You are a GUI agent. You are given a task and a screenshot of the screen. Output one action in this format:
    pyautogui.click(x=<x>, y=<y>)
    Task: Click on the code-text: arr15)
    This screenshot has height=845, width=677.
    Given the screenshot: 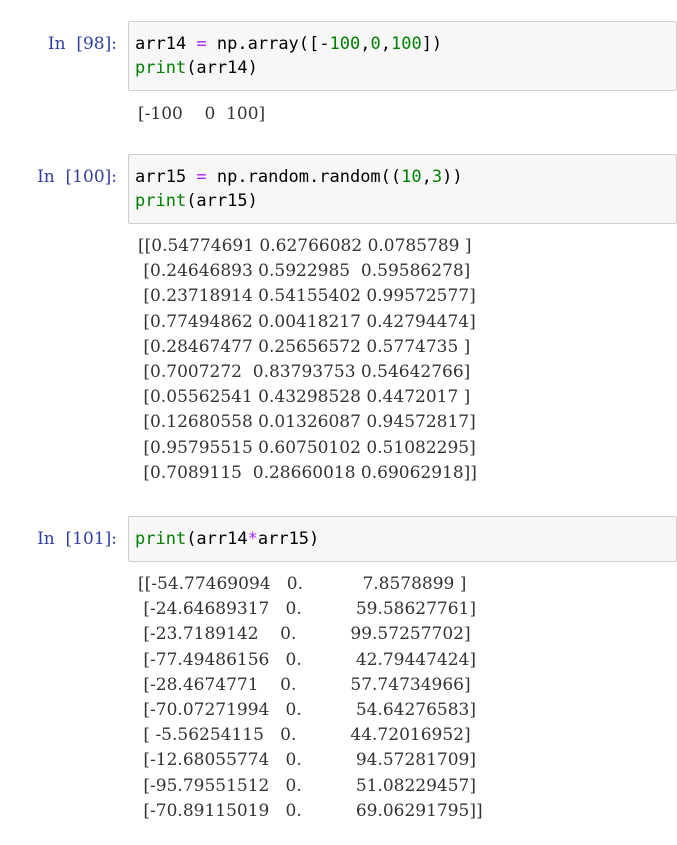 What is the action you would take?
    pyautogui.click(x=288, y=539)
    